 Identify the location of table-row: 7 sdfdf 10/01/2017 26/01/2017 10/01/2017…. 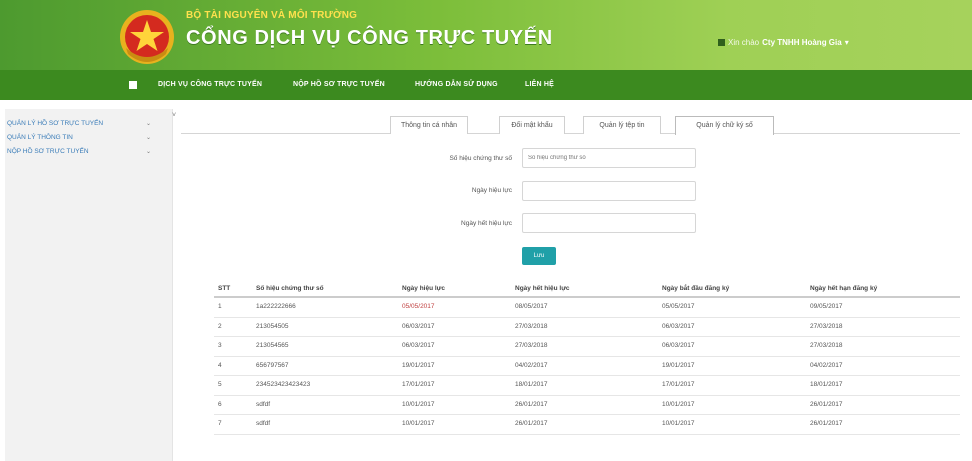
(587, 425).